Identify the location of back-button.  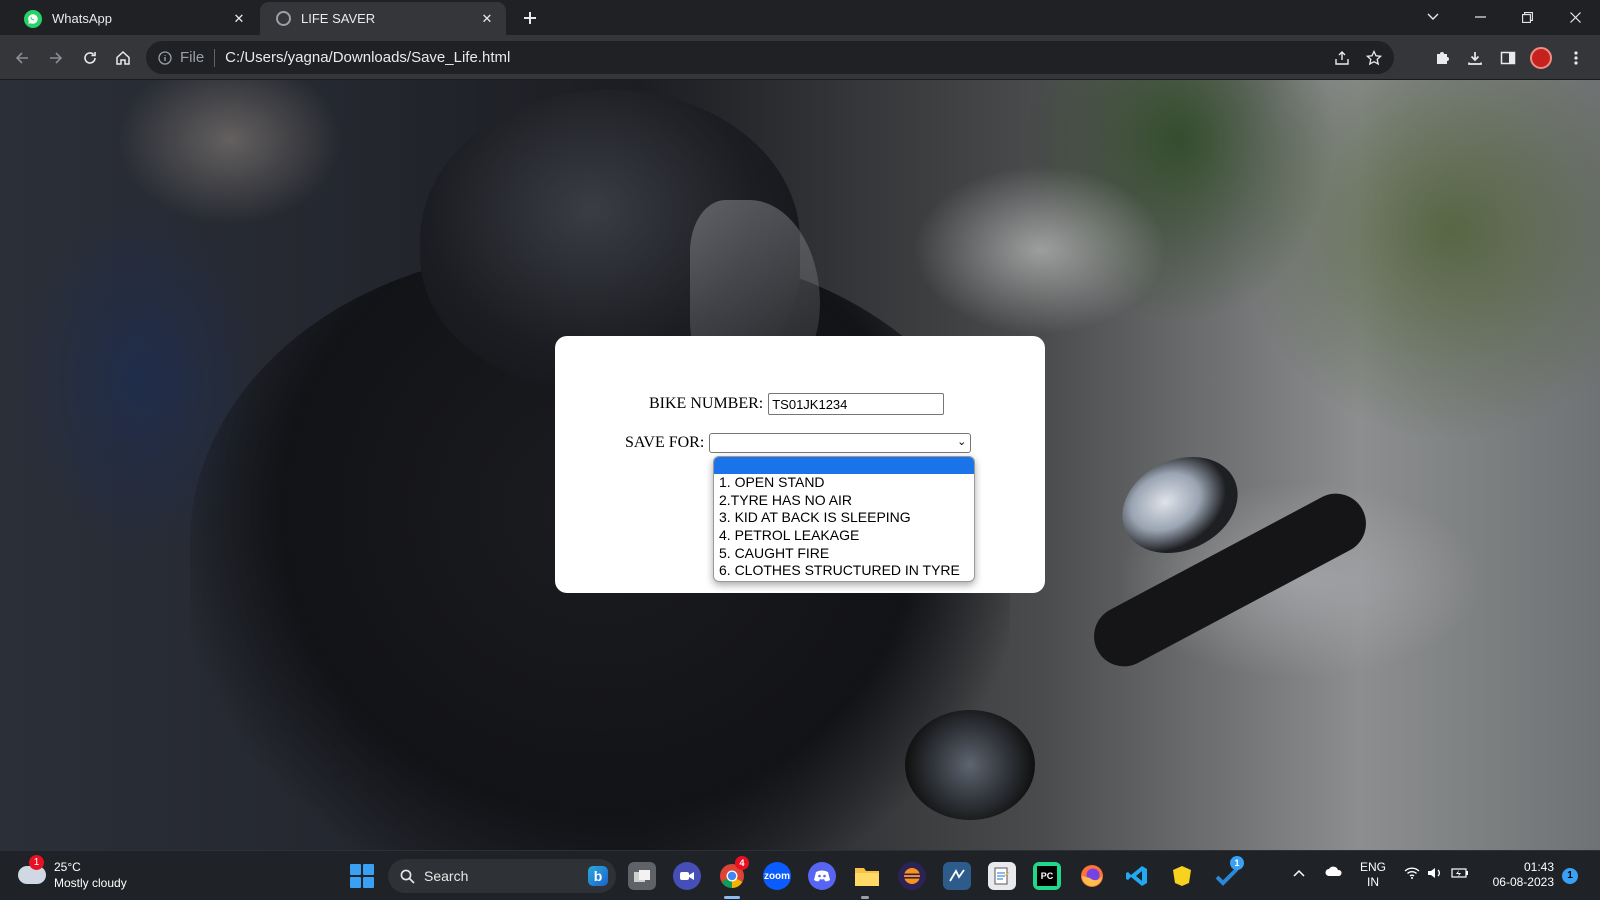
(22, 58).